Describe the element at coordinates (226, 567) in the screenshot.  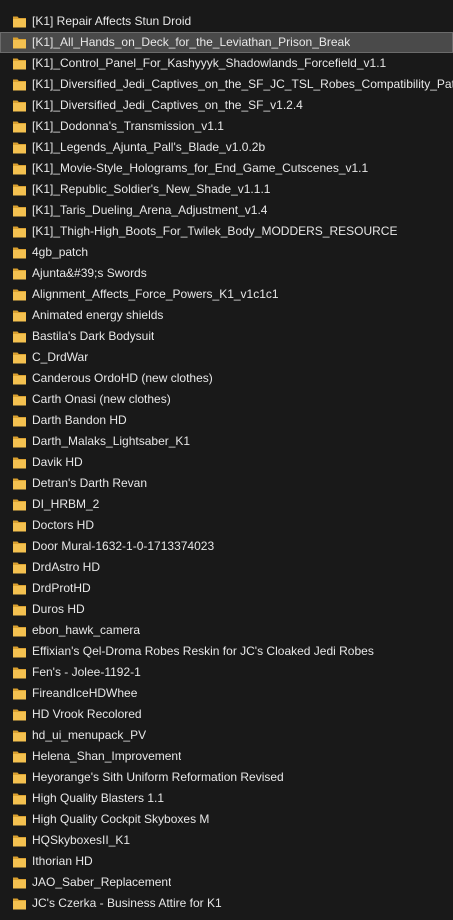
I see `list-item: DrdAstro HD` at that location.